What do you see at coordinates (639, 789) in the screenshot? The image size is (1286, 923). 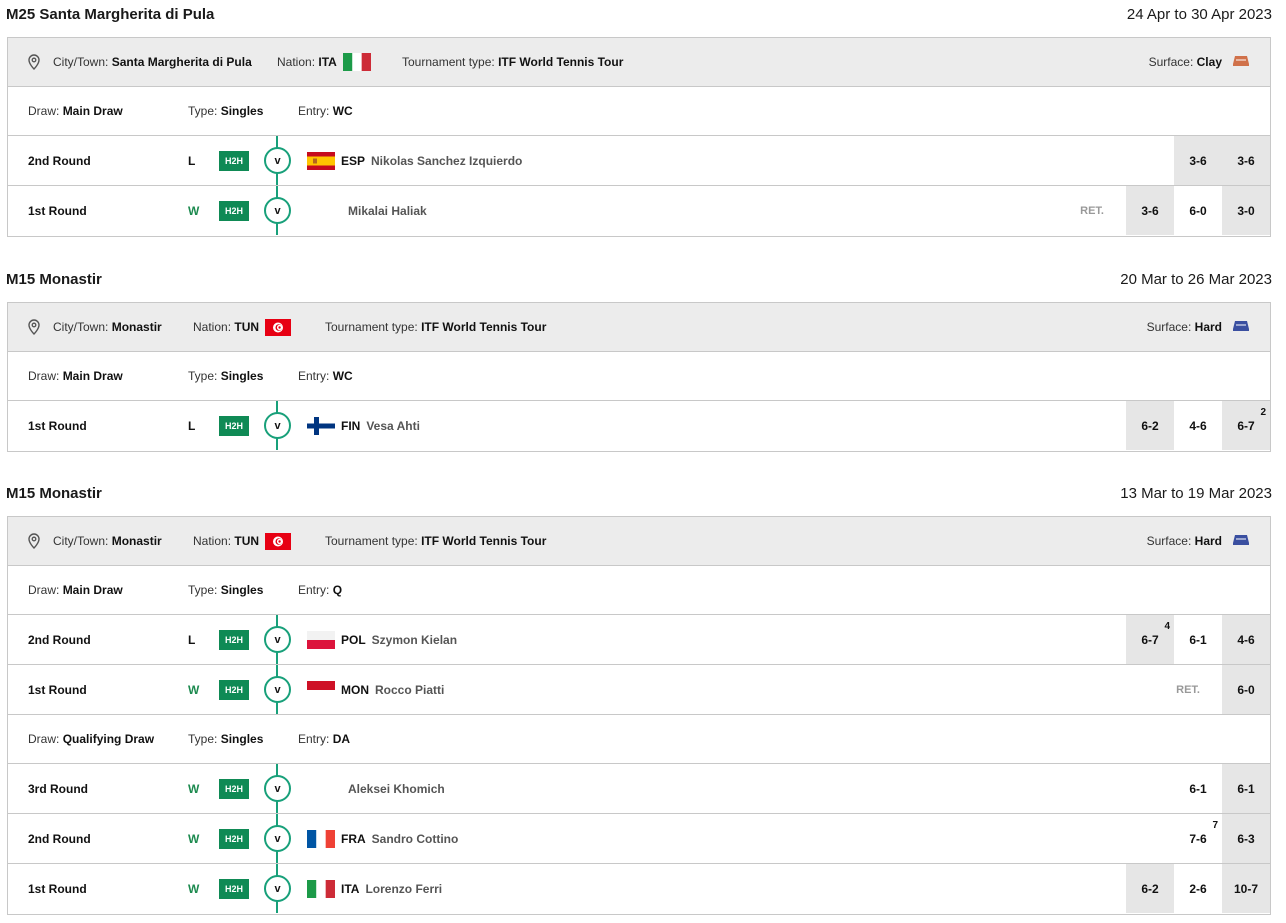 I see `match-row: 3rd Round W H2H v Aleksei Khomich 6-1 6-1` at bounding box center [639, 789].